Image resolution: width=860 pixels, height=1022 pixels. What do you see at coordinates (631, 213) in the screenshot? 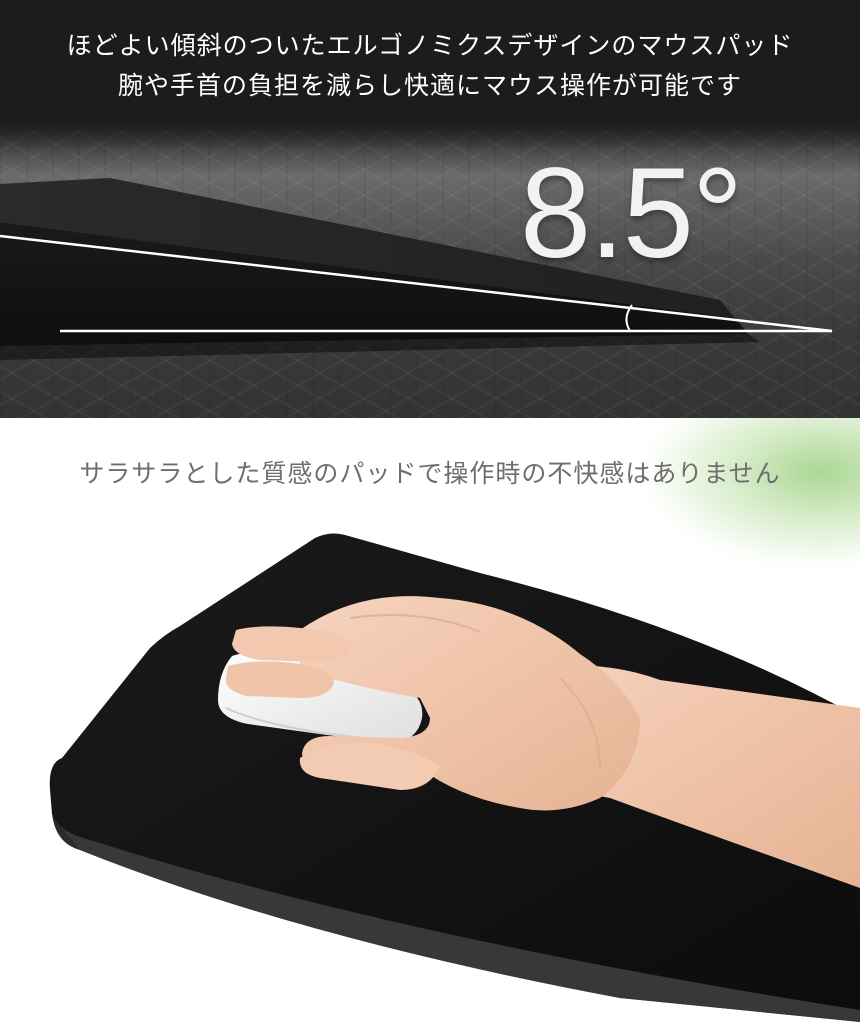
I see `angle-value-label: 8.5°` at bounding box center [631, 213].